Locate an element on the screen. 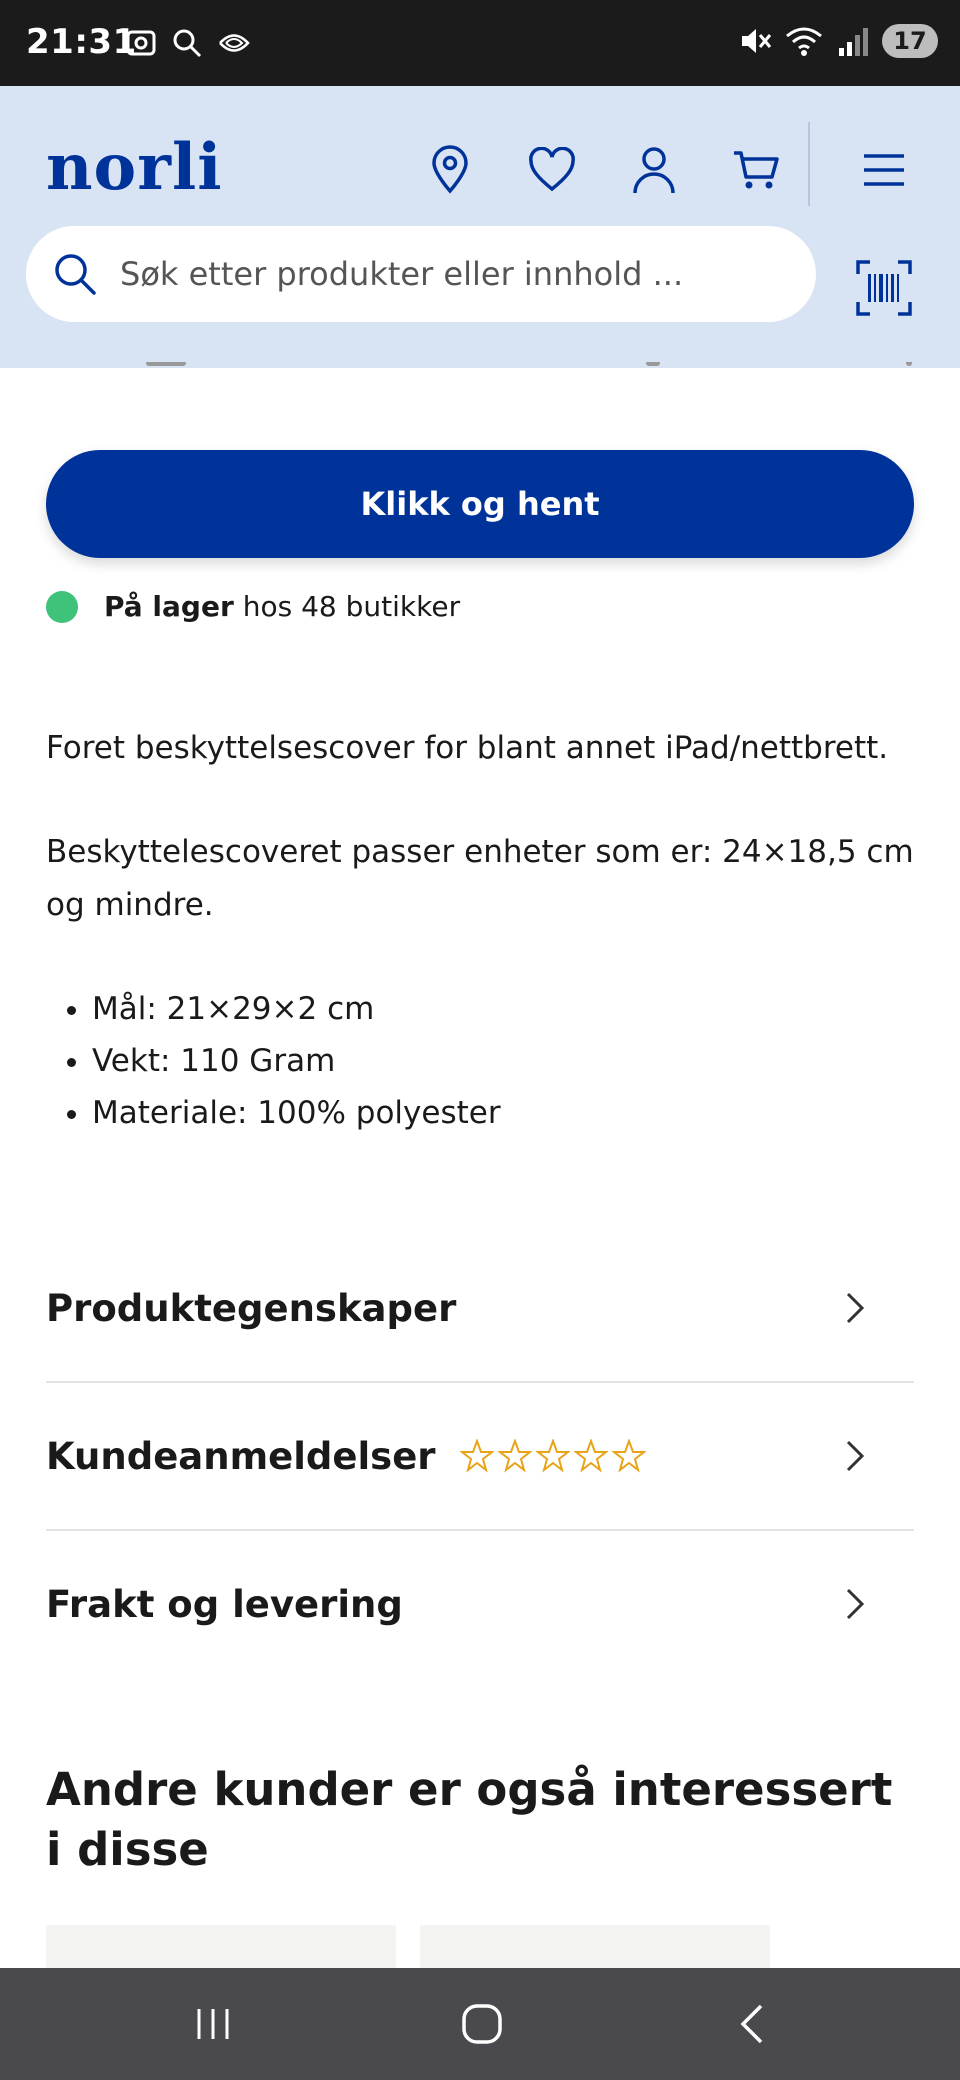 The height and width of the screenshot is (2080, 960). status-left-icons is located at coordinates (188, 43).